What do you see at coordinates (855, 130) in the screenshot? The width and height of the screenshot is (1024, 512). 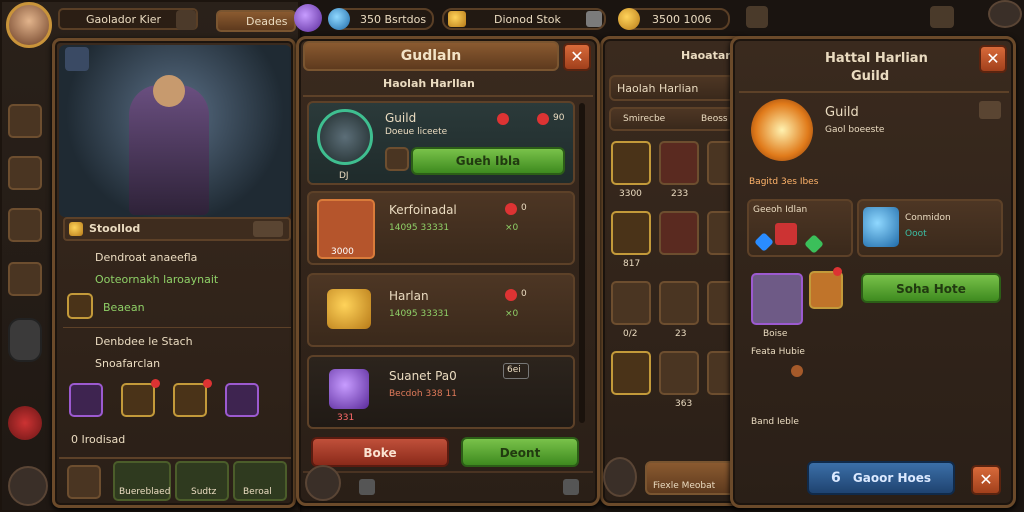 I see `guild-sub: Gaol boeeste` at bounding box center [855, 130].